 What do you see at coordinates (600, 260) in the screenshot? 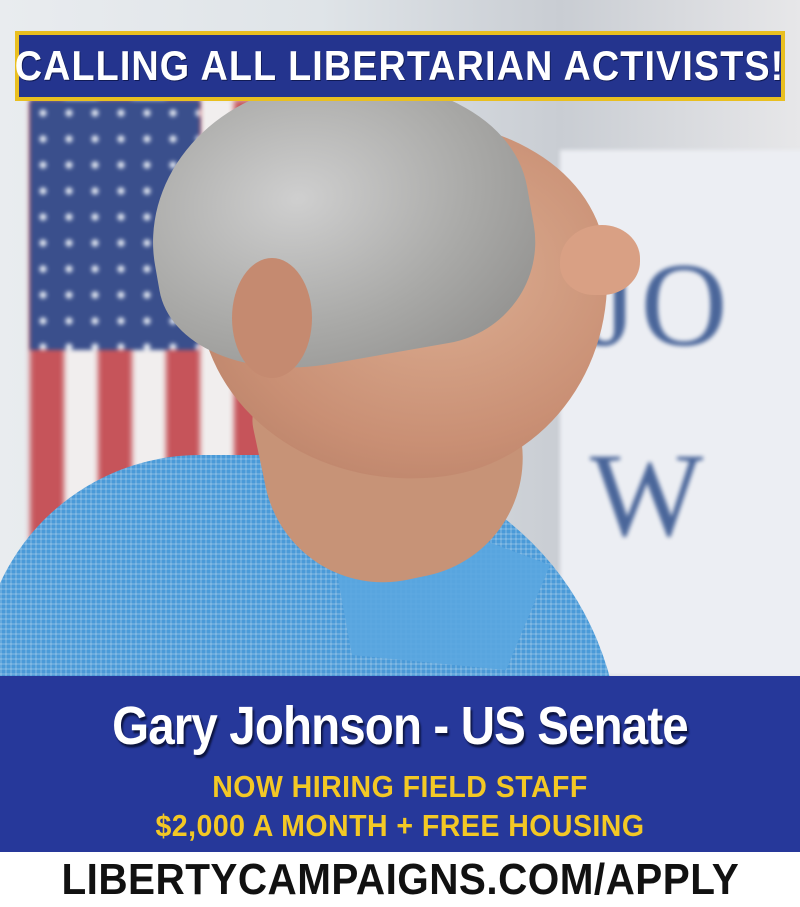
I see `candidate-nose` at bounding box center [600, 260].